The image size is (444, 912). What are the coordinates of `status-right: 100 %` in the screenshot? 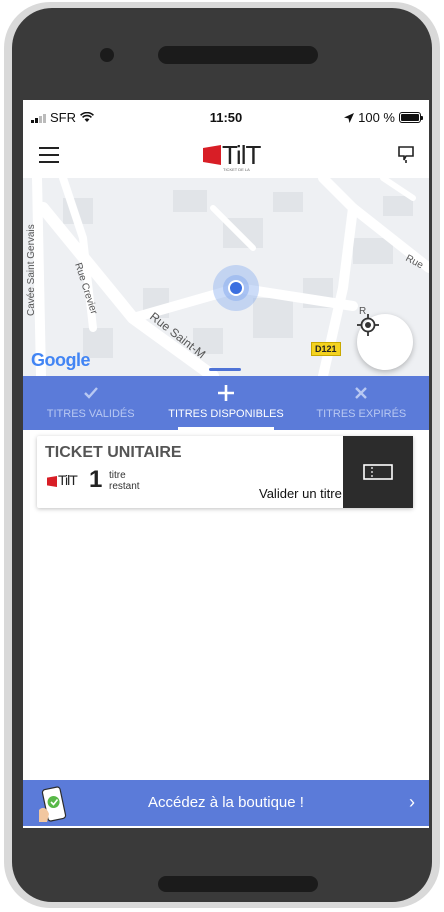 It's located at (383, 117).